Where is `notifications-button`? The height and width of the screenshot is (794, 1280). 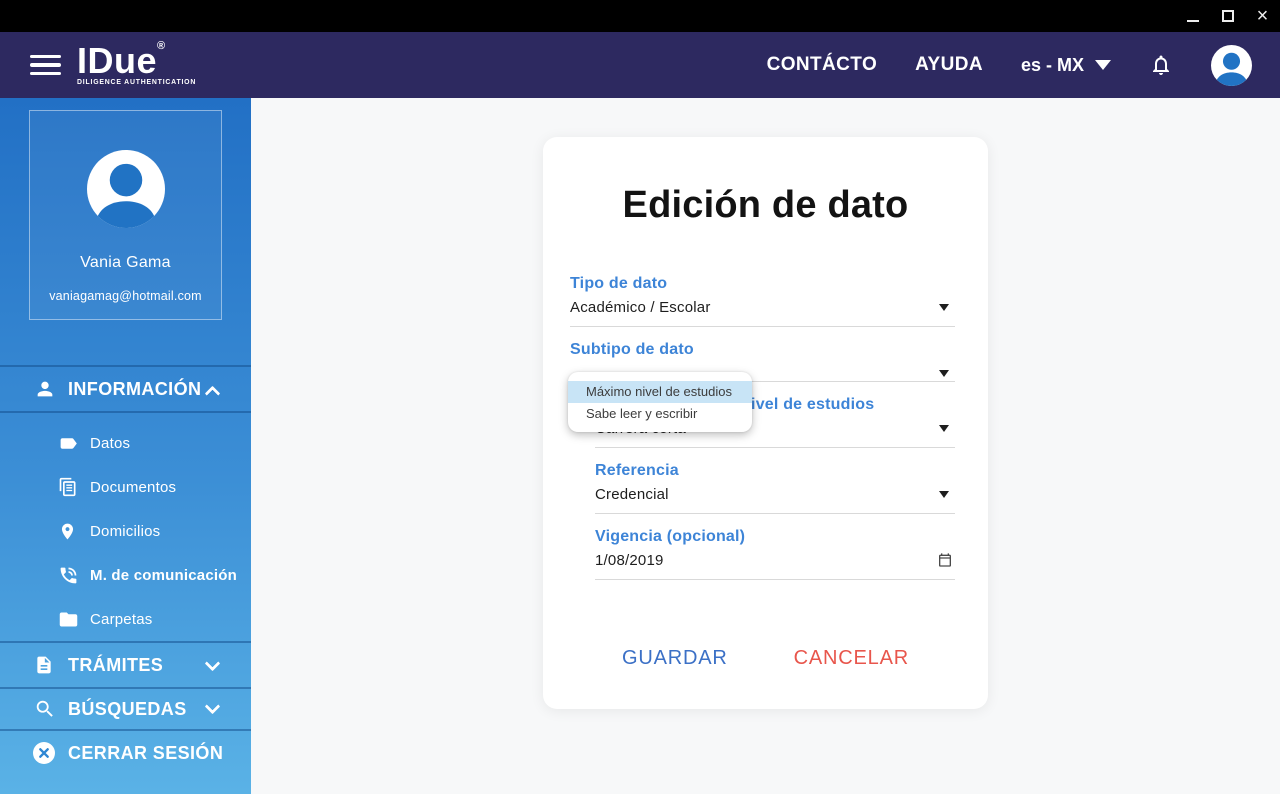 notifications-button is located at coordinates (1161, 65).